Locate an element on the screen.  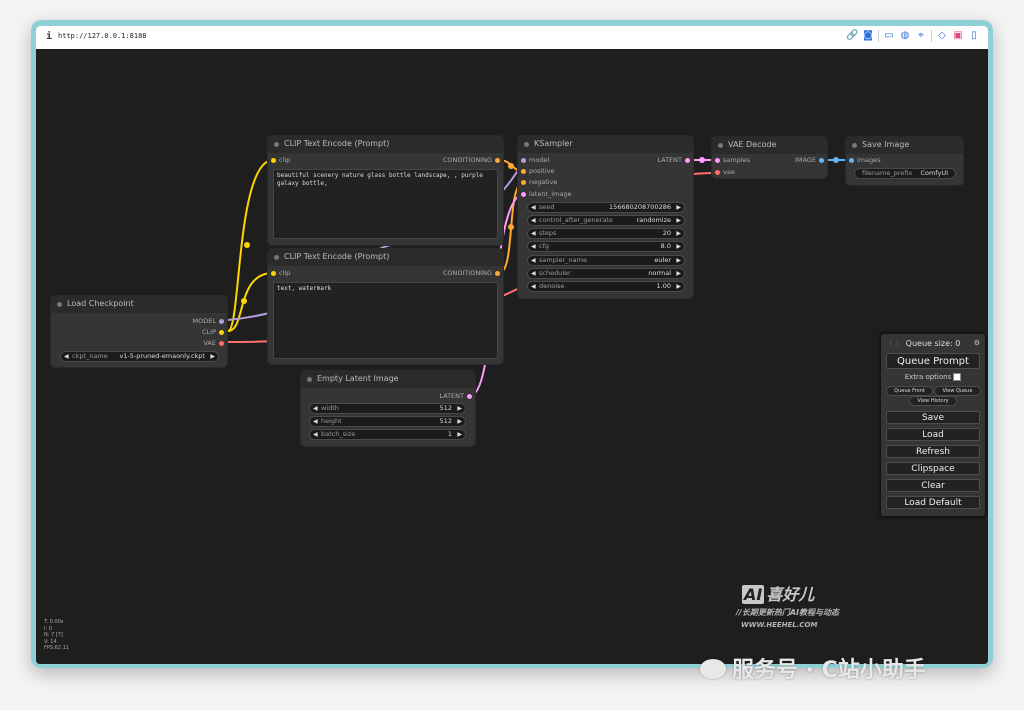
output-image-slot is located at coordinates (821, 160).